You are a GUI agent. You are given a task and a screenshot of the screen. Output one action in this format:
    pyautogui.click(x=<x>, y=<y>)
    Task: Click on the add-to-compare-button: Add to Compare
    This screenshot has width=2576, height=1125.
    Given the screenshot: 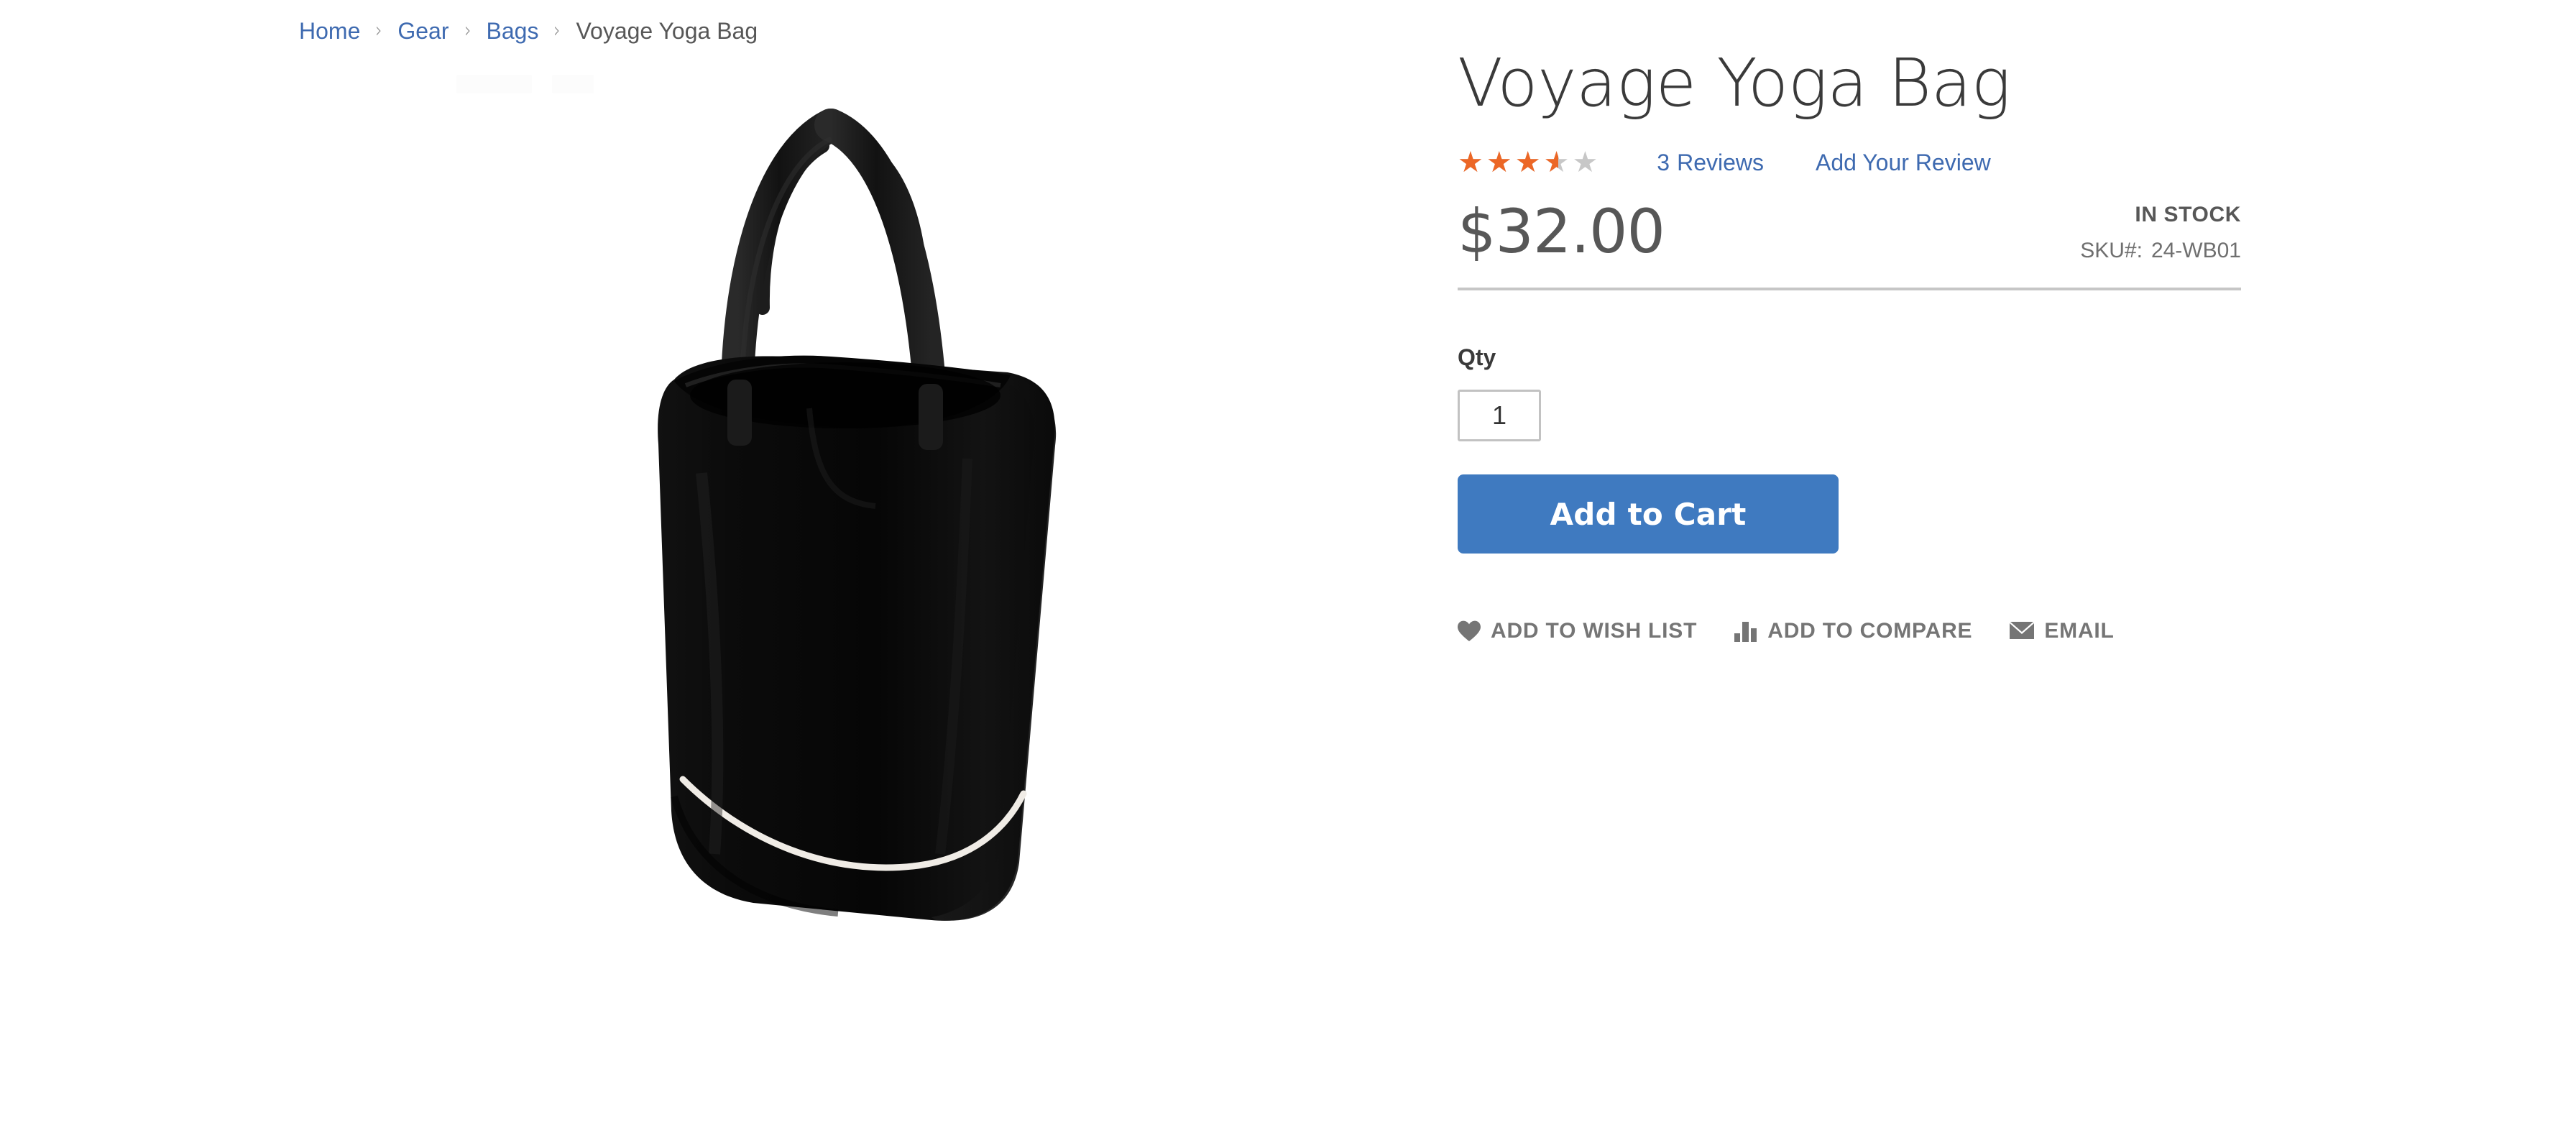 What is the action you would take?
    pyautogui.click(x=1853, y=631)
    